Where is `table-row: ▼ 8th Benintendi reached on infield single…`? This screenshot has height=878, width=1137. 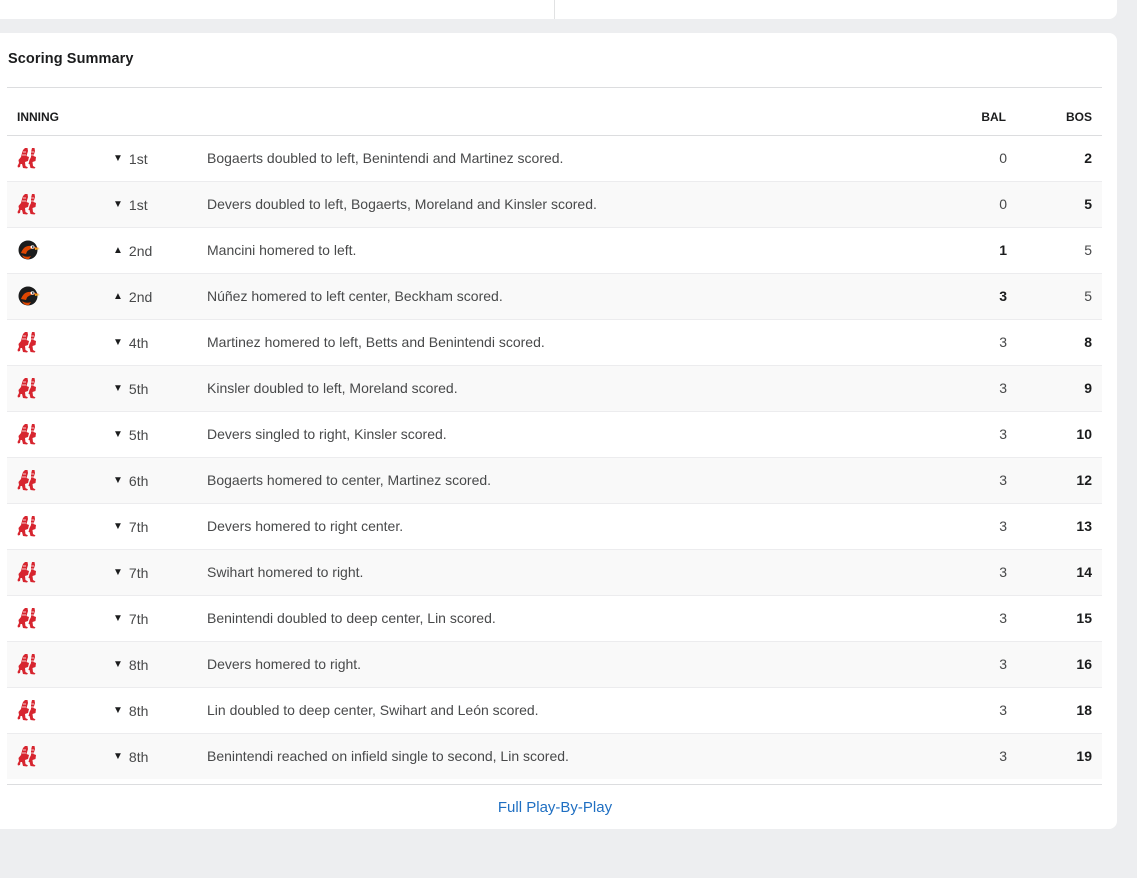
table-row: ▼ 8th Benintendi reached on infield single… is located at coordinates (554, 756).